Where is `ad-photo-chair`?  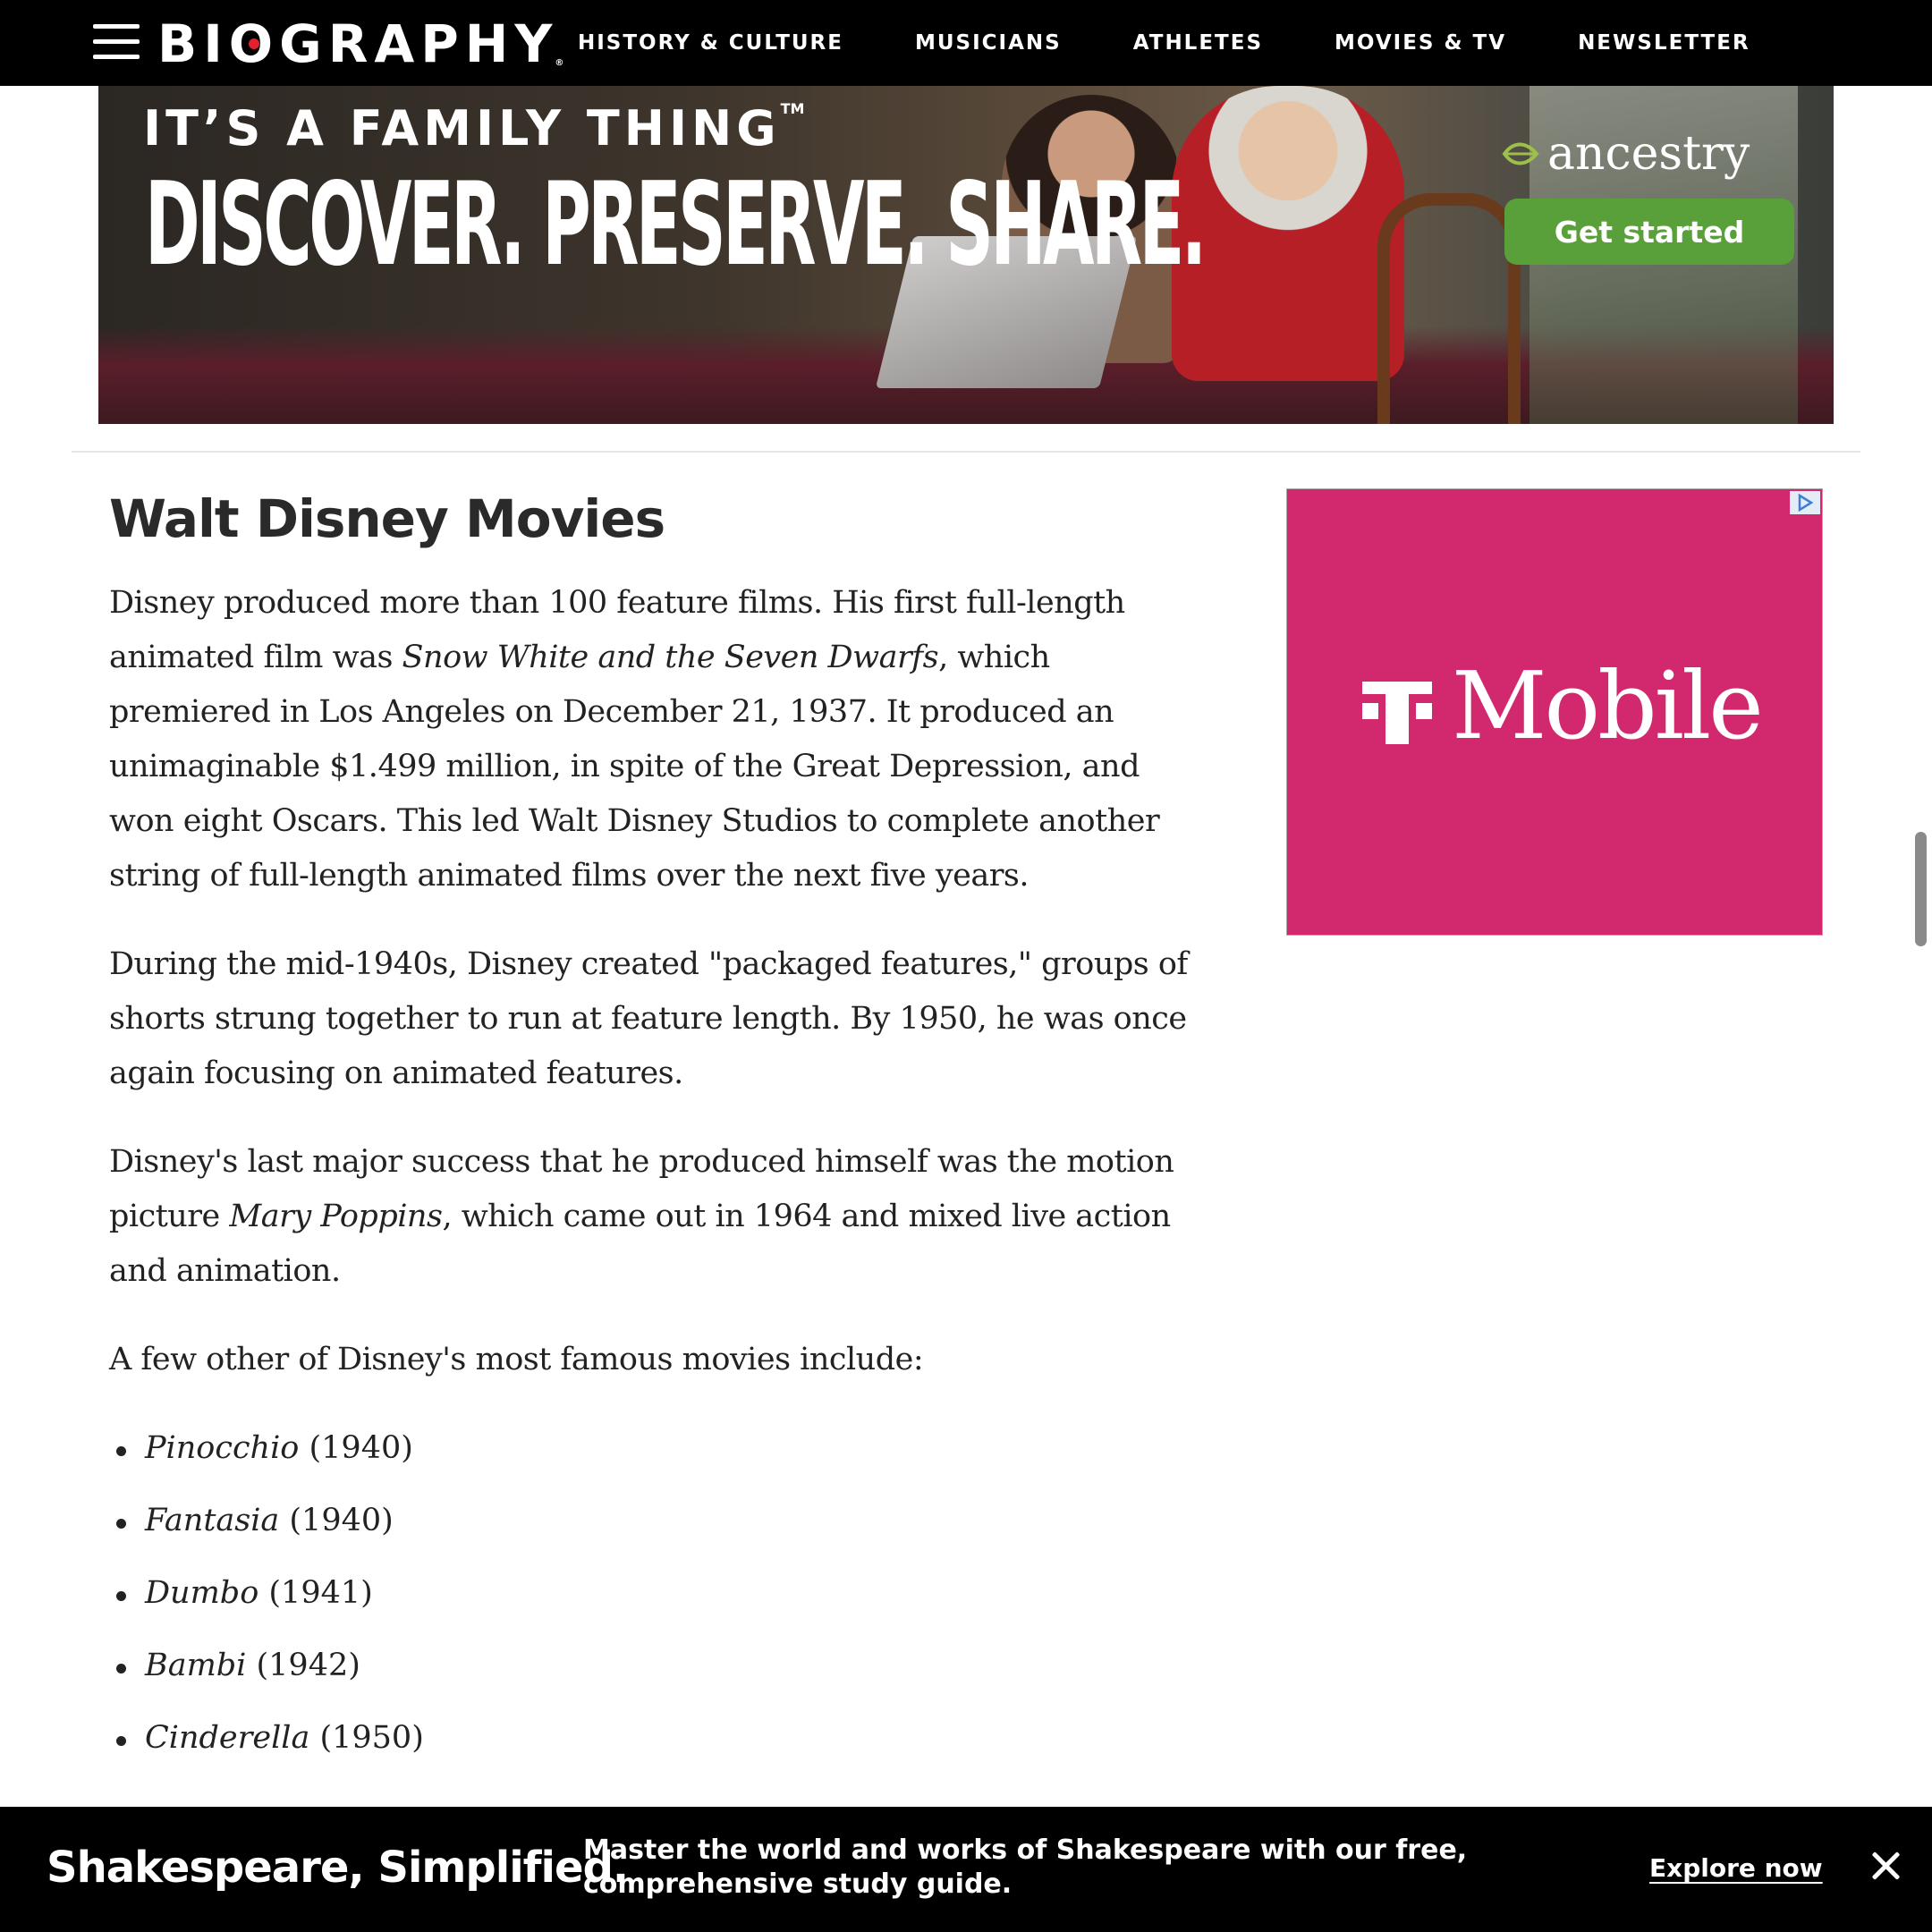
ad-photo-chair is located at coordinates (1449, 308).